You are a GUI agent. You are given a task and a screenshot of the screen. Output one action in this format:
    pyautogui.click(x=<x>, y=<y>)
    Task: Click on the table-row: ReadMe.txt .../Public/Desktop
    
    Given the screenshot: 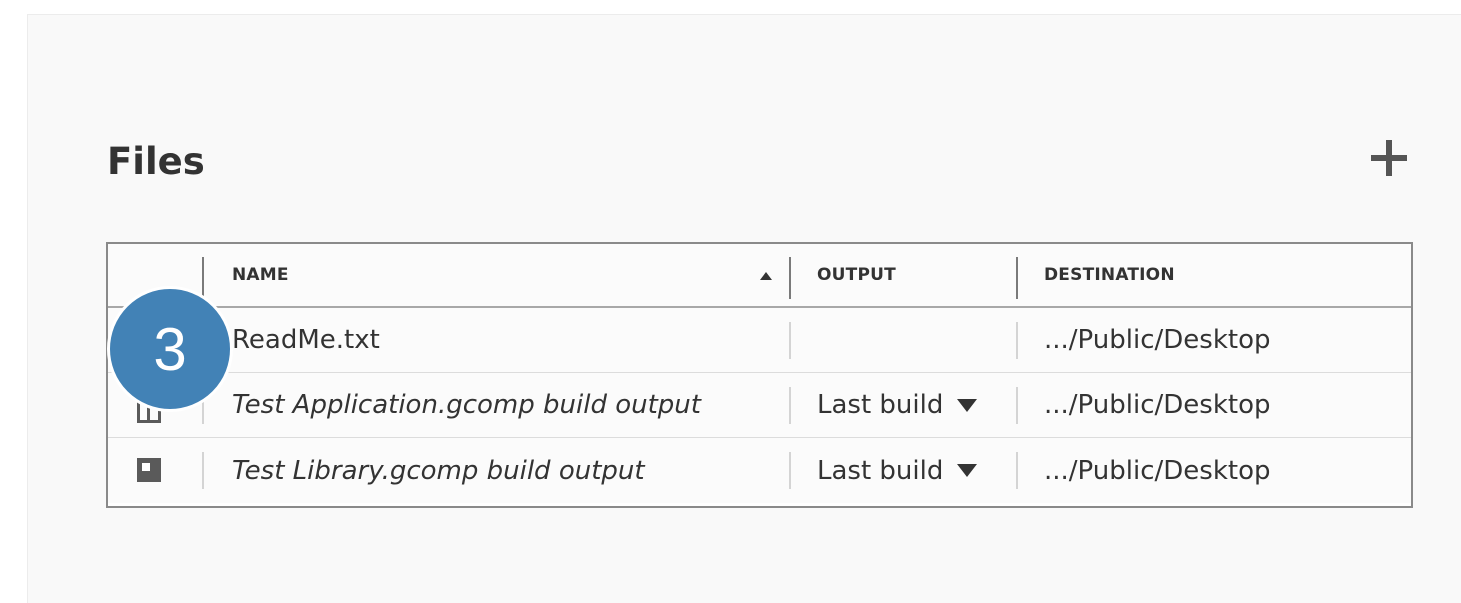 What is the action you would take?
    pyautogui.click(x=759, y=340)
    